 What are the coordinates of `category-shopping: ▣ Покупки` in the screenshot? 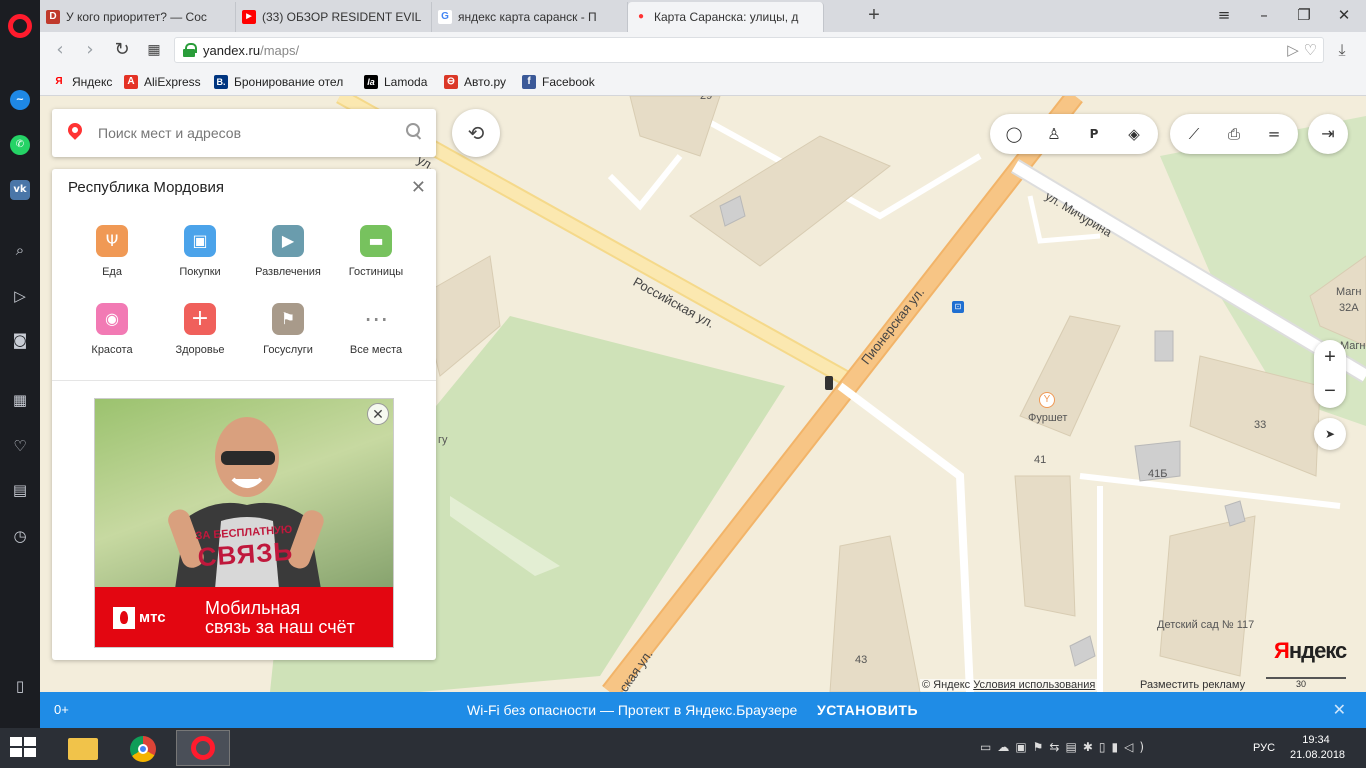 It's located at (200, 251).